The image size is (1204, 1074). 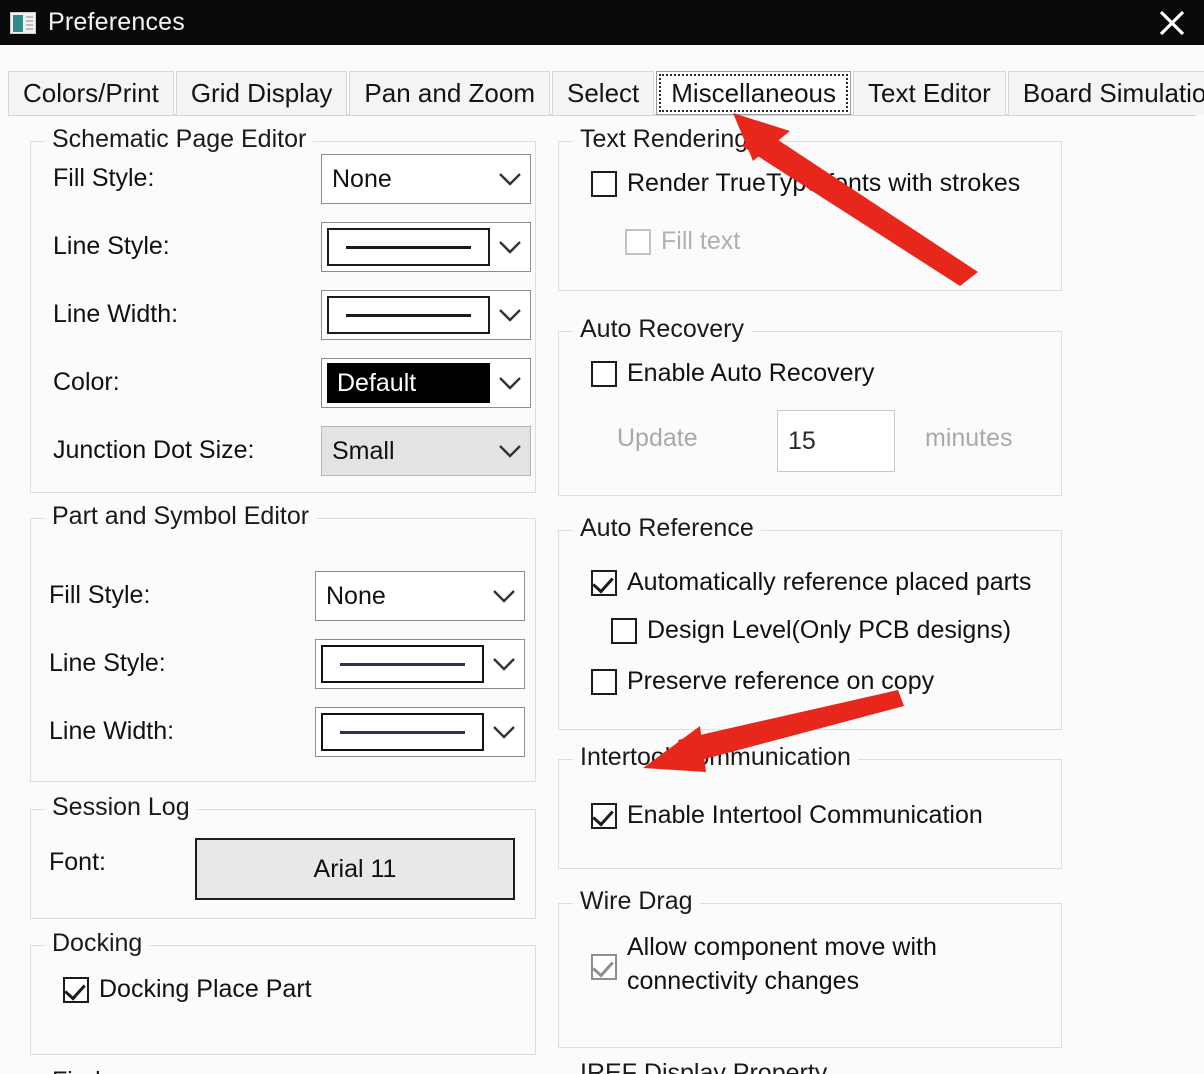 What do you see at coordinates (179, 139) in the screenshot?
I see `group-legend: Schematic Page Editor` at bounding box center [179, 139].